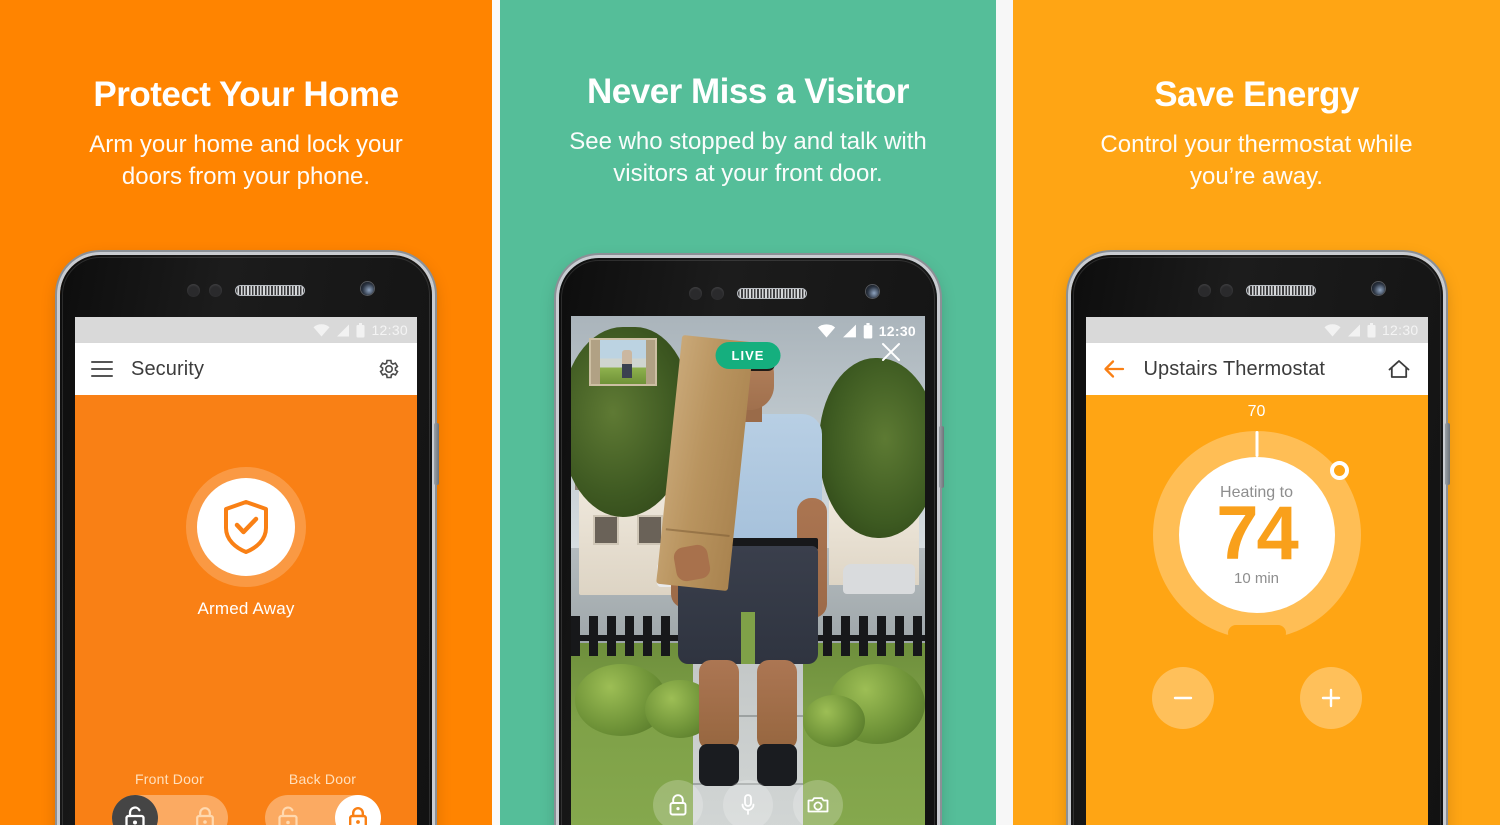 The image size is (1500, 825). I want to click on unlock-icon, so click(134, 815).